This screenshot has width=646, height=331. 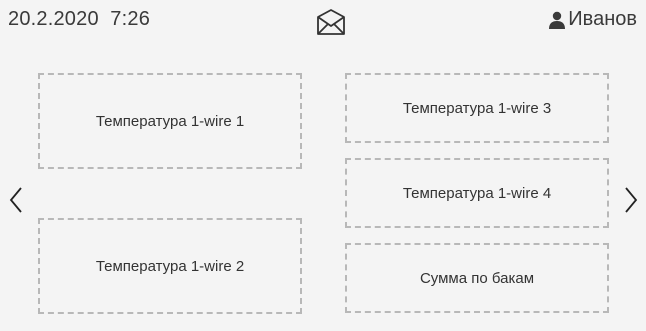 What do you see at coordinates (331, 22) in the screenshot?
I see `envelope-icon` at bounding box center [331, 22].